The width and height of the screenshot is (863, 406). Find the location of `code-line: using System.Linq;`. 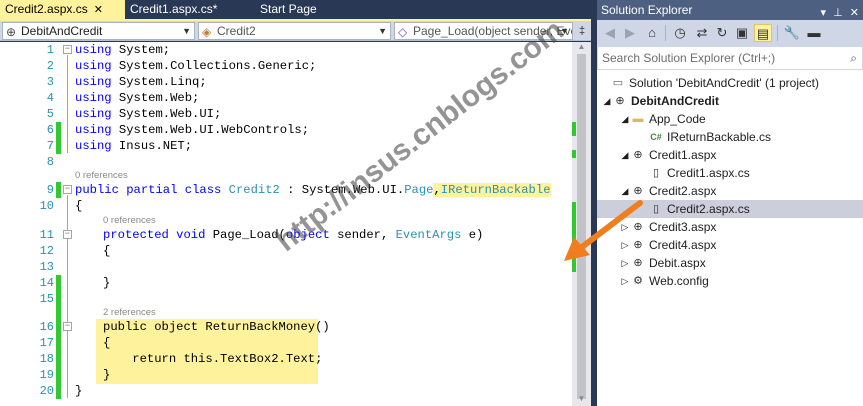

code-line: using System.Linq; is located at coordinates (141, 82).